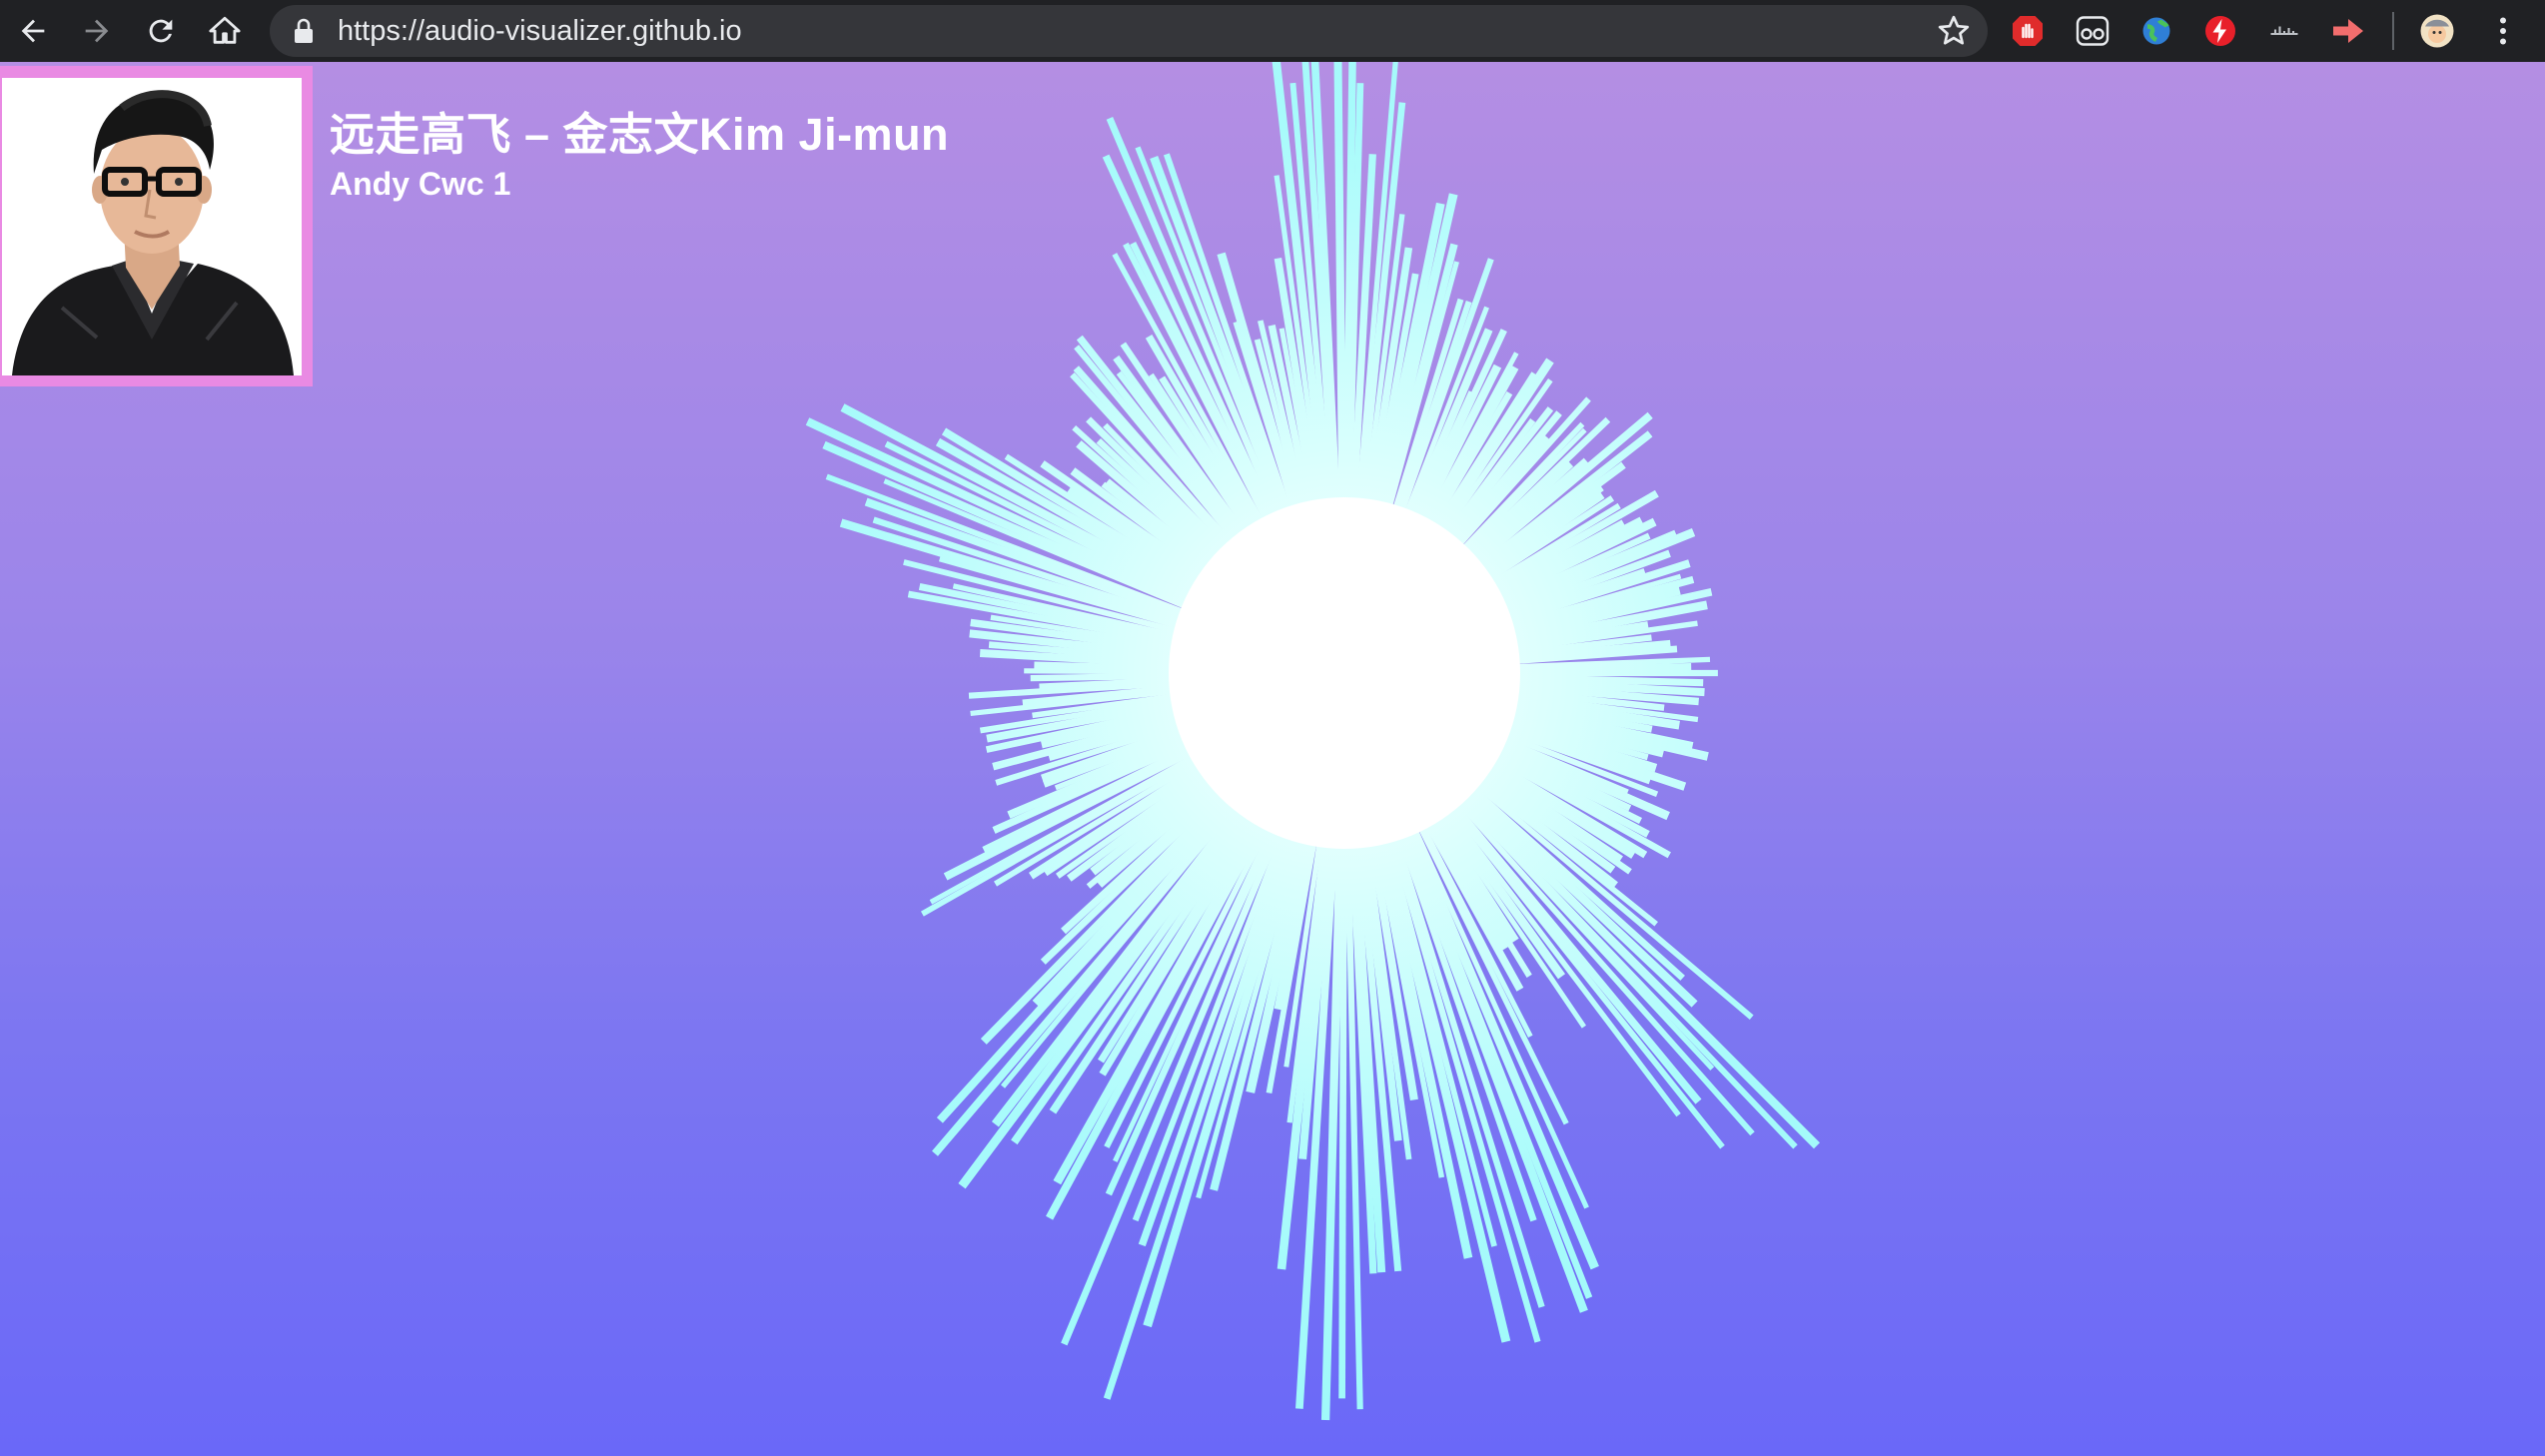 This screenshot has height=1456, width=2545. I want to click on album-cover, so click(152, 226).